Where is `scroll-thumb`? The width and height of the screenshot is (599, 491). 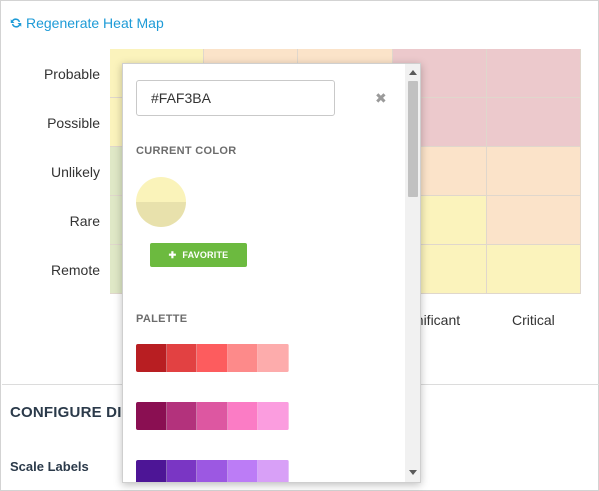 scroll-thumb is located at coordinates (413, 139).